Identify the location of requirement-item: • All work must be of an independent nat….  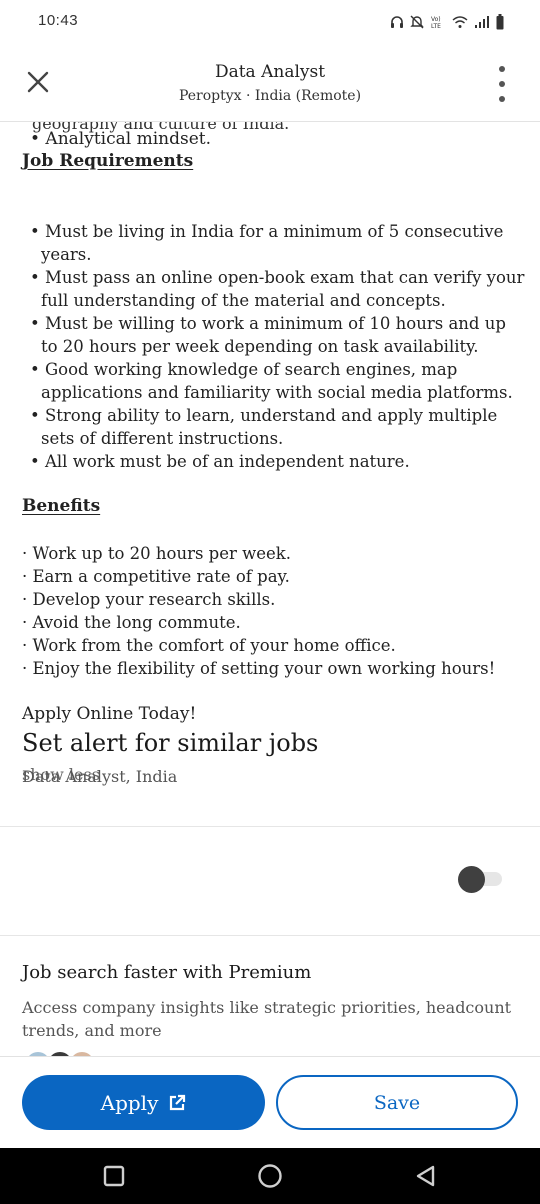
(220, 461).